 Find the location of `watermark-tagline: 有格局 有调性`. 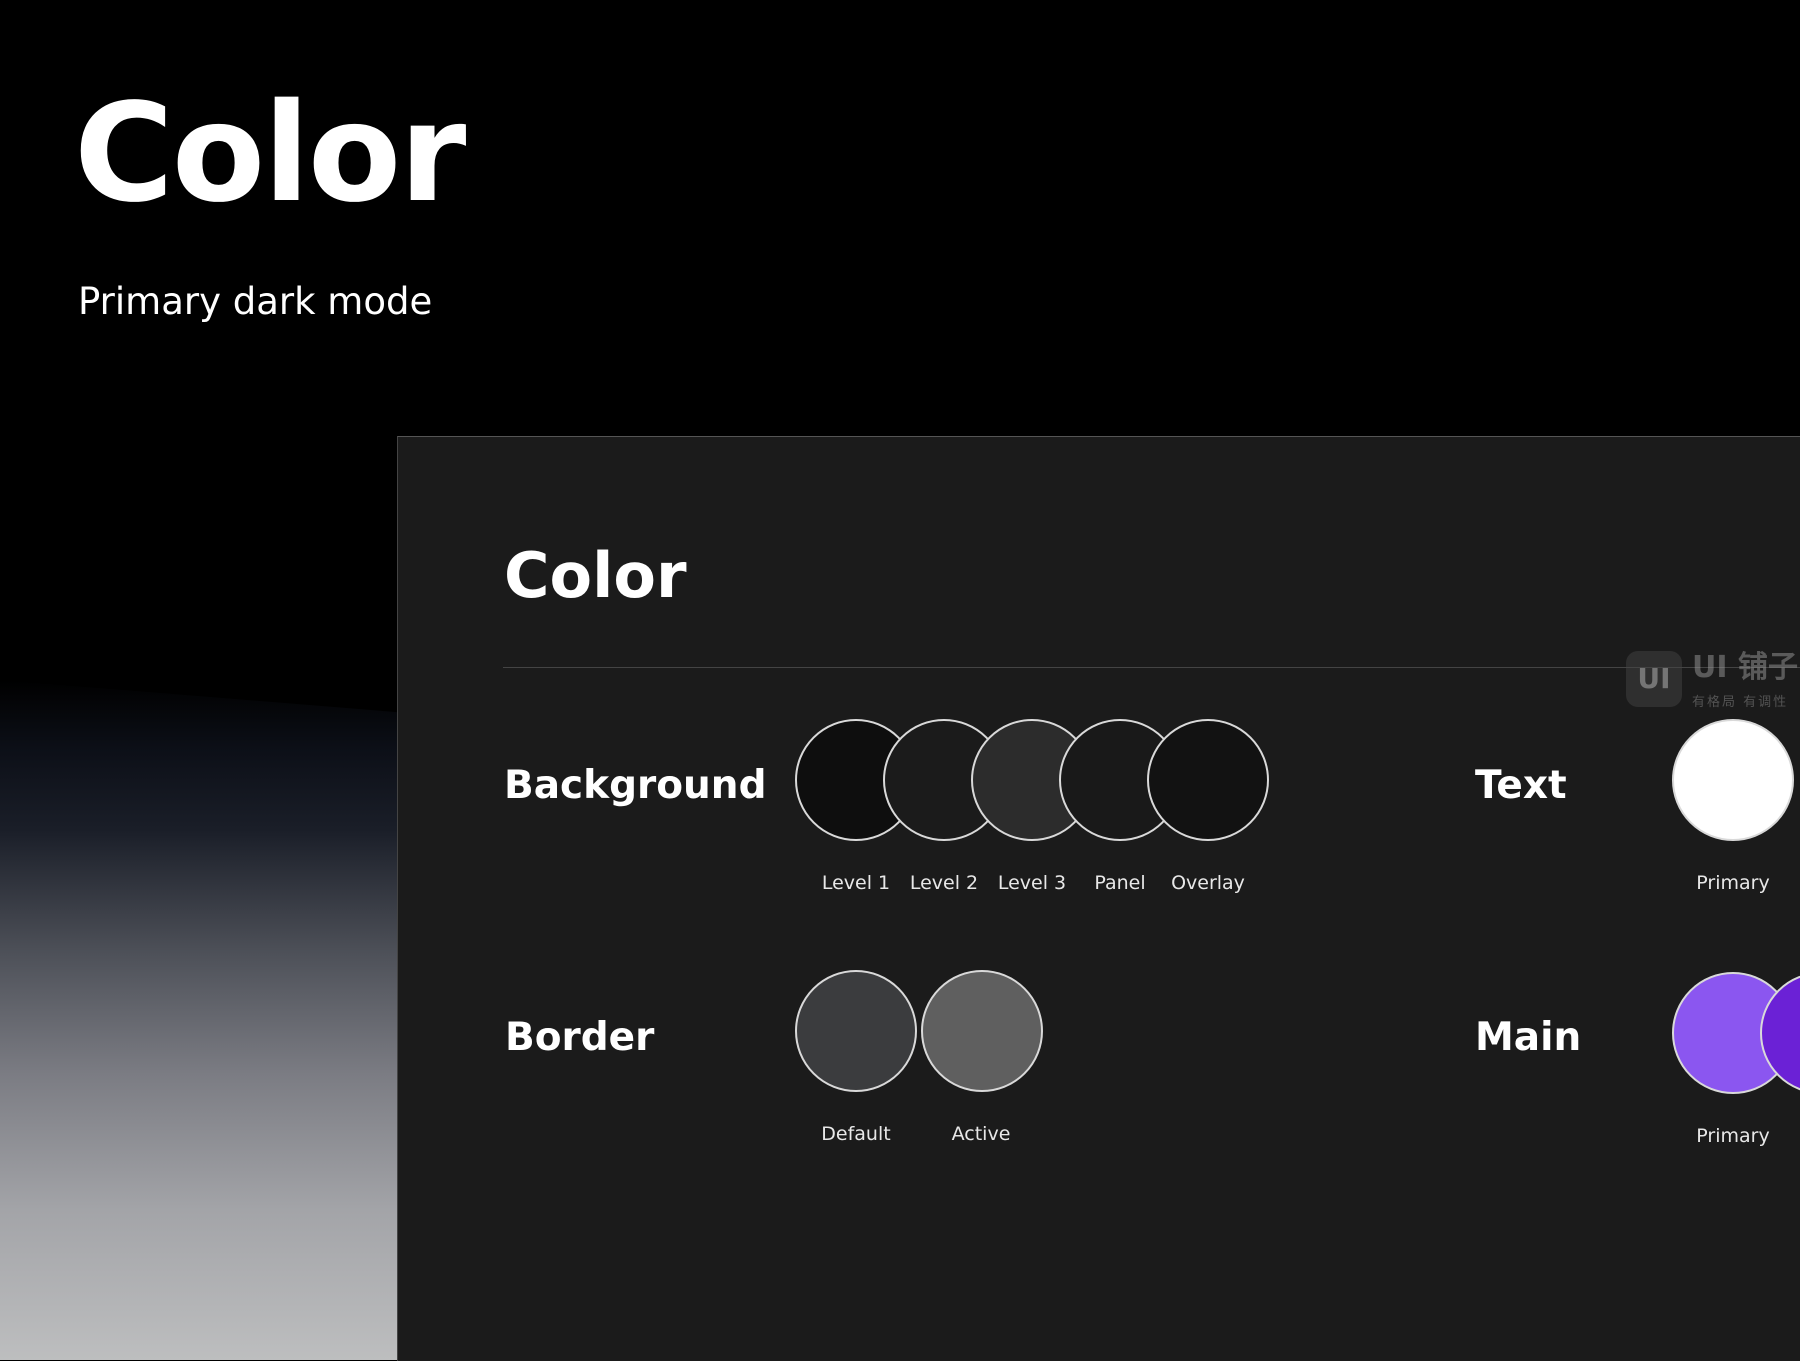

watermark-tagline: 有格局 有调性 is located at coordinates (1740, 702).